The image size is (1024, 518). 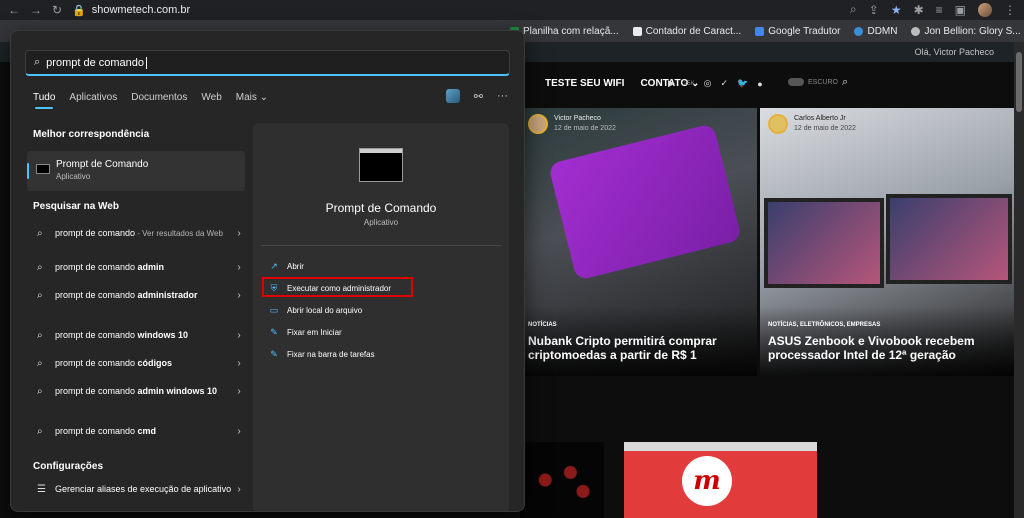 What do you see at coordinates (1019, 82) in the screenshot?
I see `scrollbar-thumb` at bounding box center [1019, 82].